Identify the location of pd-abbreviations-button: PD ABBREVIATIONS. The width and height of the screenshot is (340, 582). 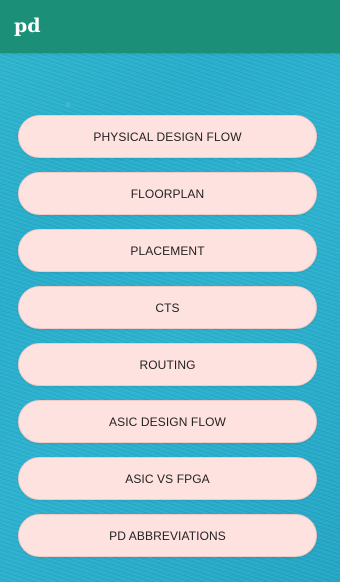
(167, 535).